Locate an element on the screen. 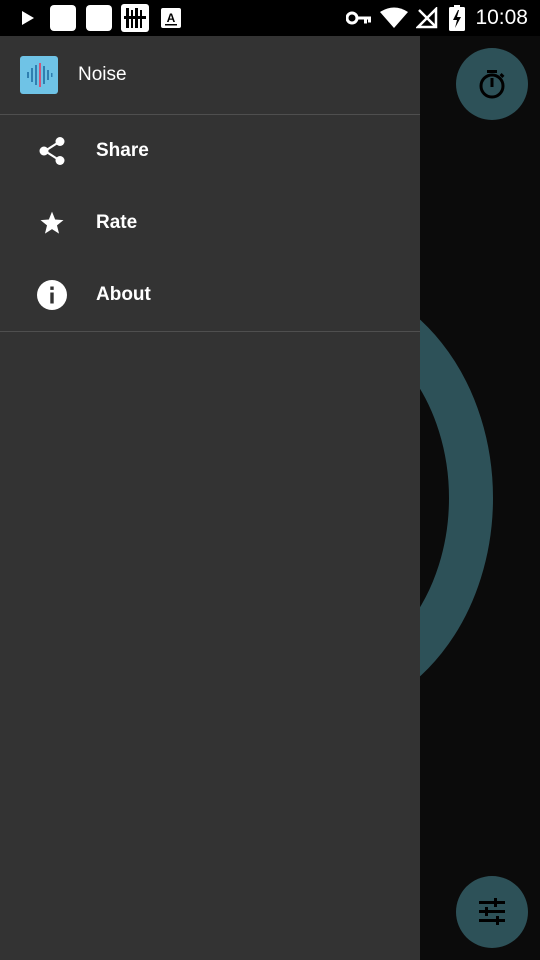 This screenshot has width=540, height=960. menu-item-share: Share is located at coordinates (210, 151).